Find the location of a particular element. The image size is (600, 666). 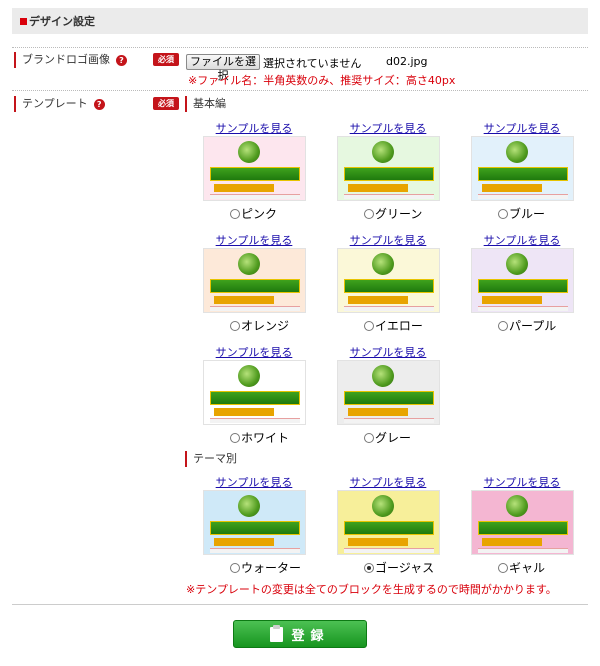

template-option: サンプルを見るホワイト is located at coordinates (254, 395).